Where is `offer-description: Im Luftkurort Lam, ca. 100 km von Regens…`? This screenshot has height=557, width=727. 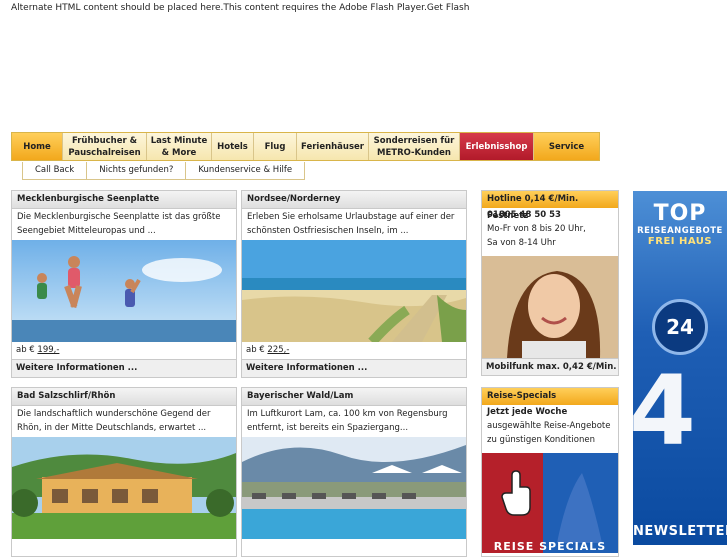
offer-description: Im Luftkurort Lam, ca. 100 km von Regens… is located at coordinates (347, 421).